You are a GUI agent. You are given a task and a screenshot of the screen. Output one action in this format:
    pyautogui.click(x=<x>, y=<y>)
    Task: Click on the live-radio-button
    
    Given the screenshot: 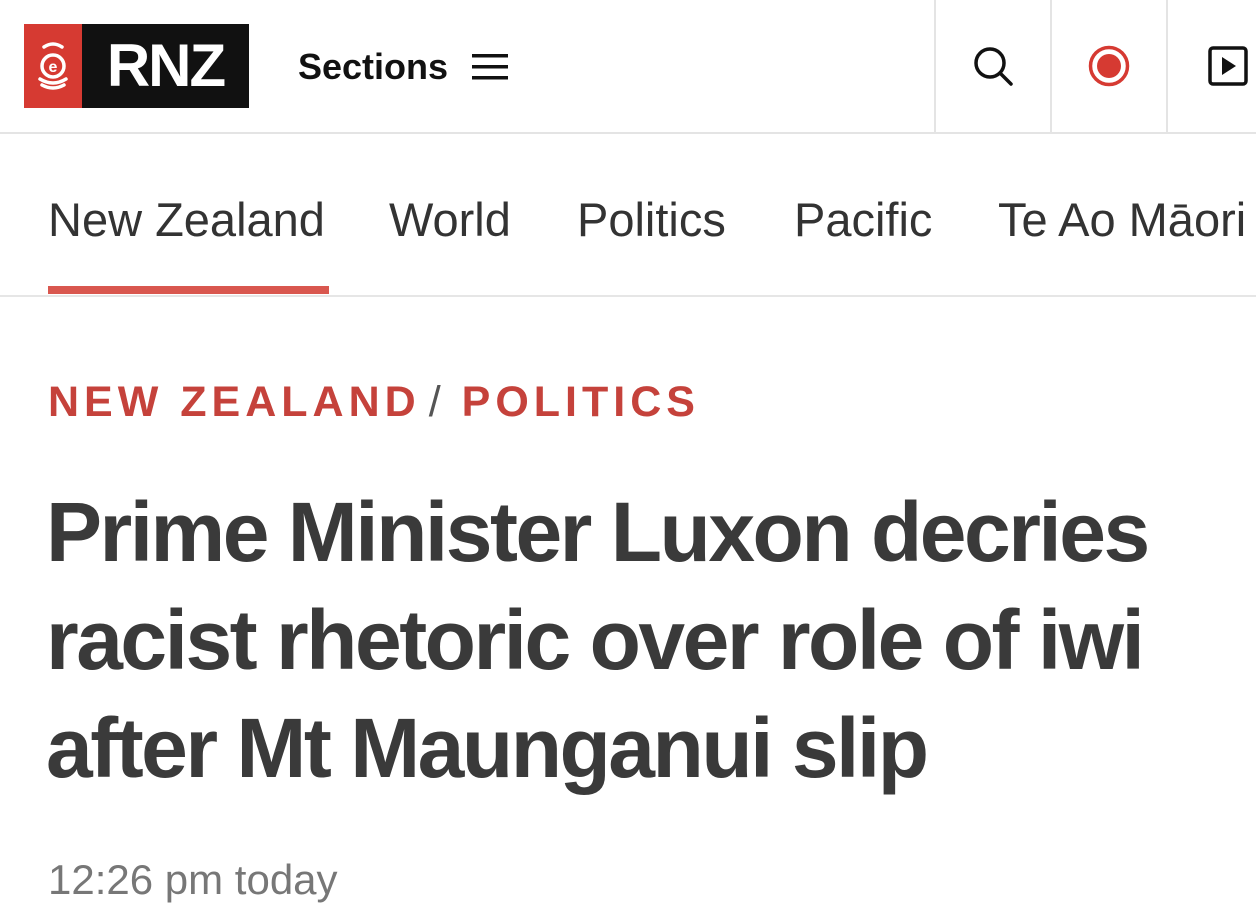 What is the action you would take?
    pyautogui.click(x=1108, y=66)
    